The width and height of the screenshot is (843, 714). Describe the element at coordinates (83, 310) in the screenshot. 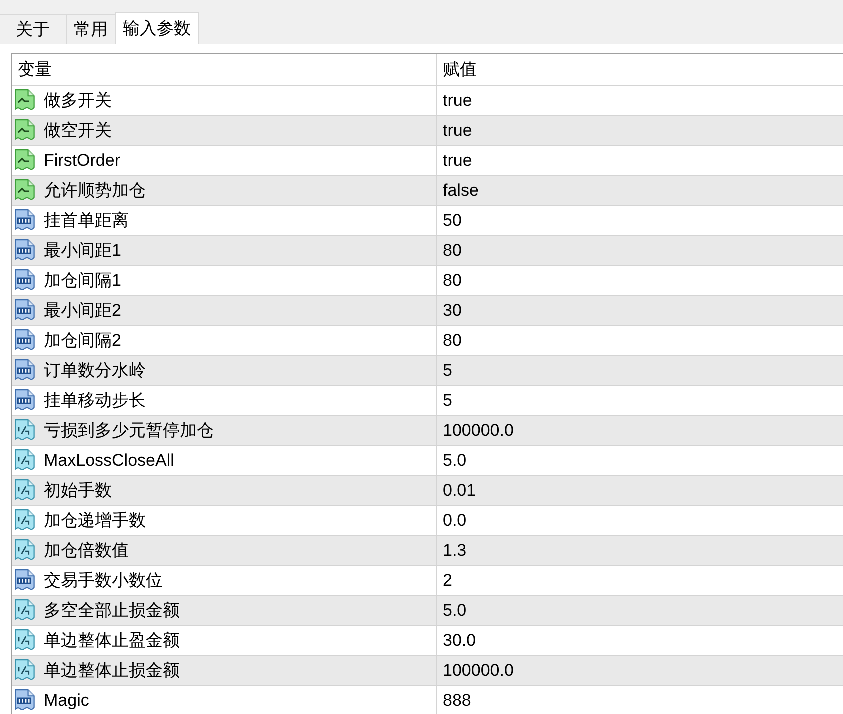

I see `parameter-name: 最小间距2` at that location.